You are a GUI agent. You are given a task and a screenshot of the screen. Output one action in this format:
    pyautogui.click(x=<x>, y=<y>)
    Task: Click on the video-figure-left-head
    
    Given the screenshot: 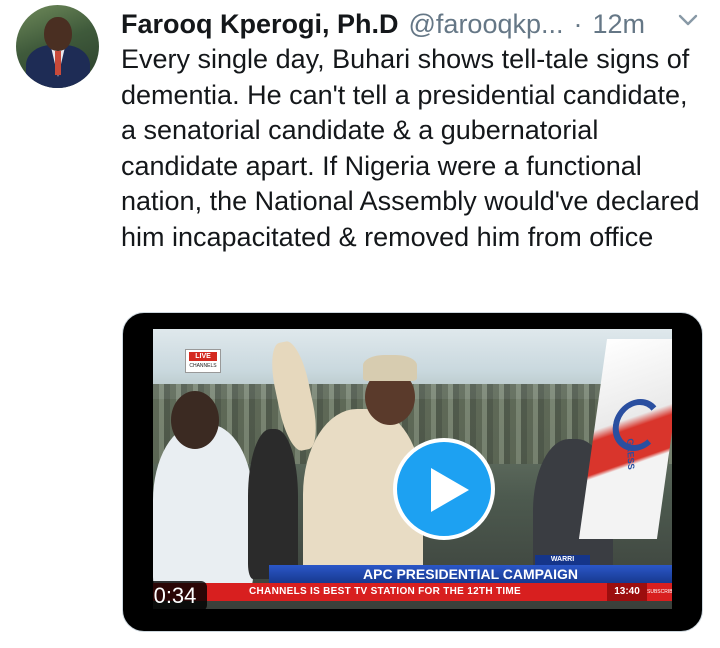 What is the action you would take?
    pyautogui.click(x=195, y=420)
    